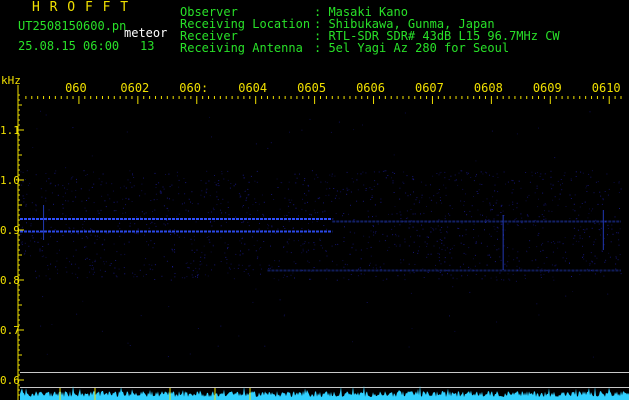 This screenshot has width=629, height=400. Describe the element at coordinates (134, 88) in the screenshot. I see `x-tick-label: 0602` at that location.